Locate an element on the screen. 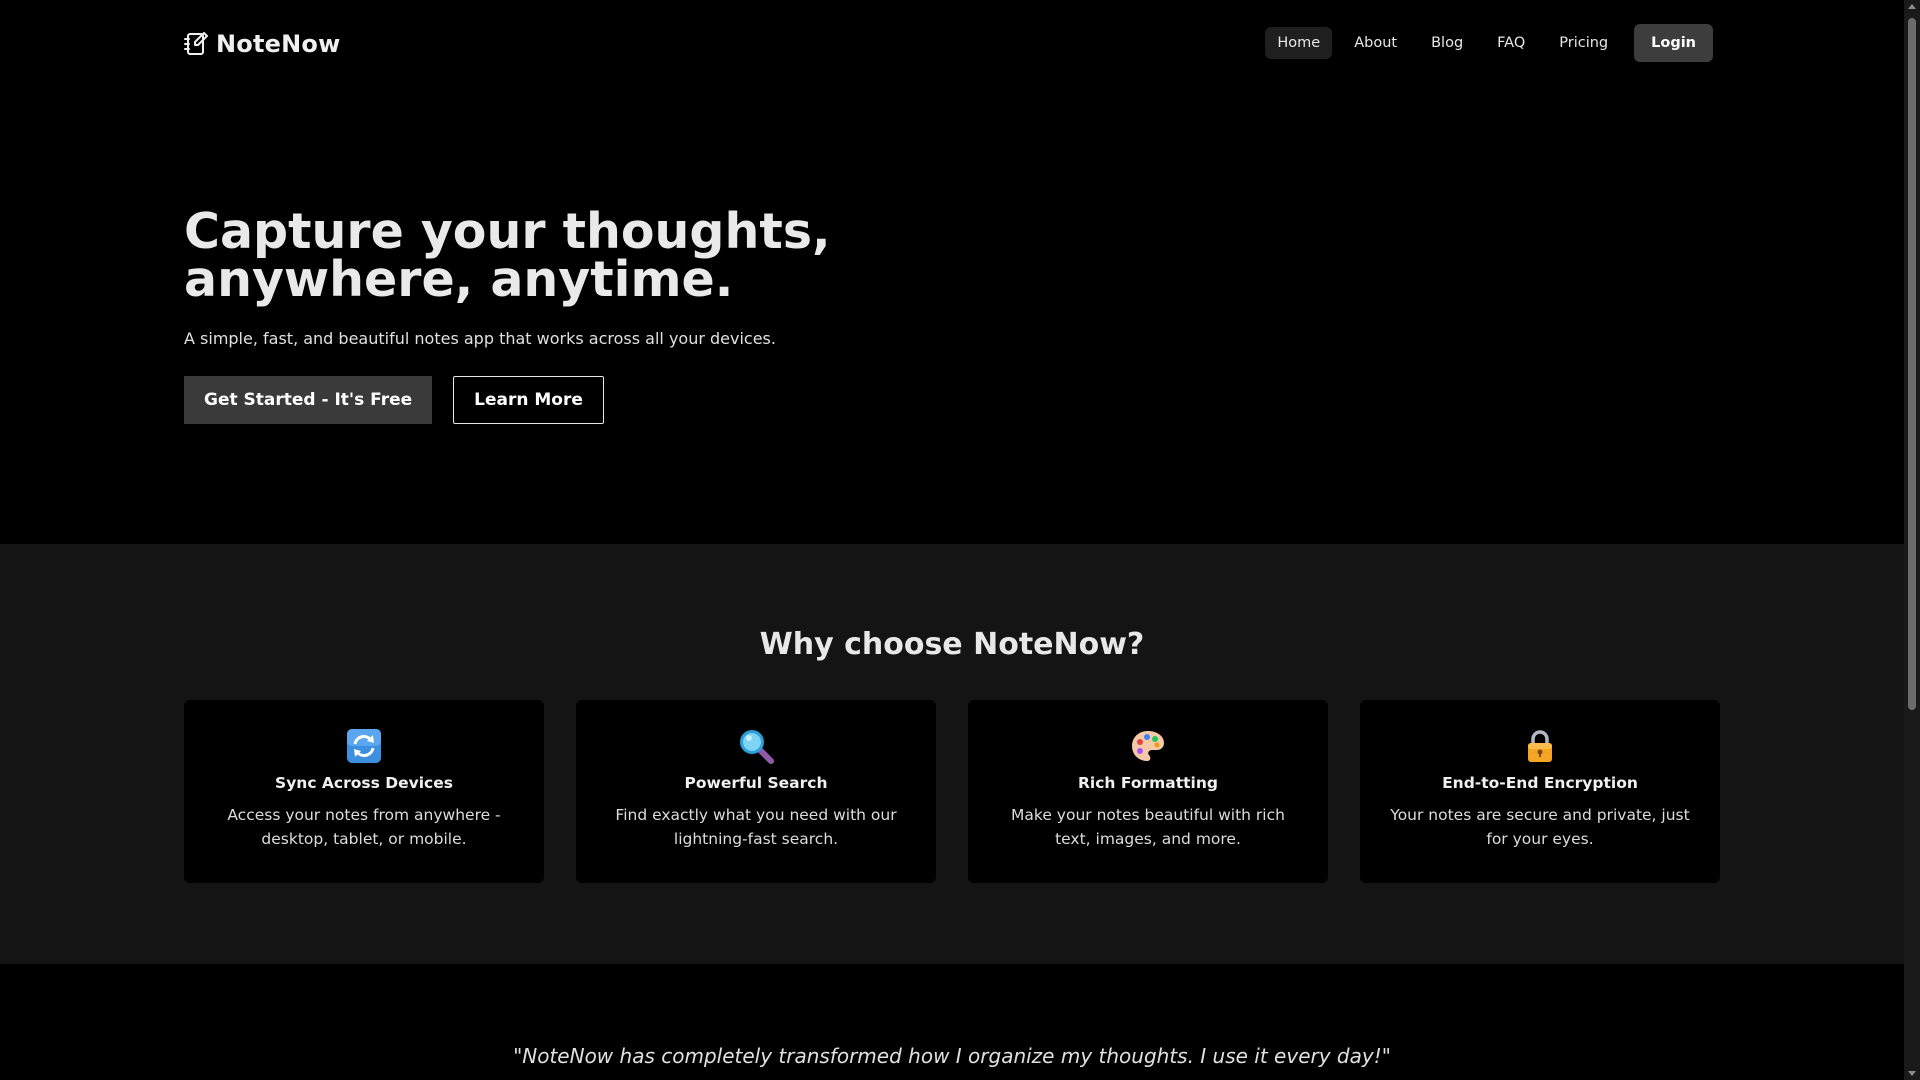 The image size is (1920, 1080). nav-about-link: About is located at coordinates (1375, 43).